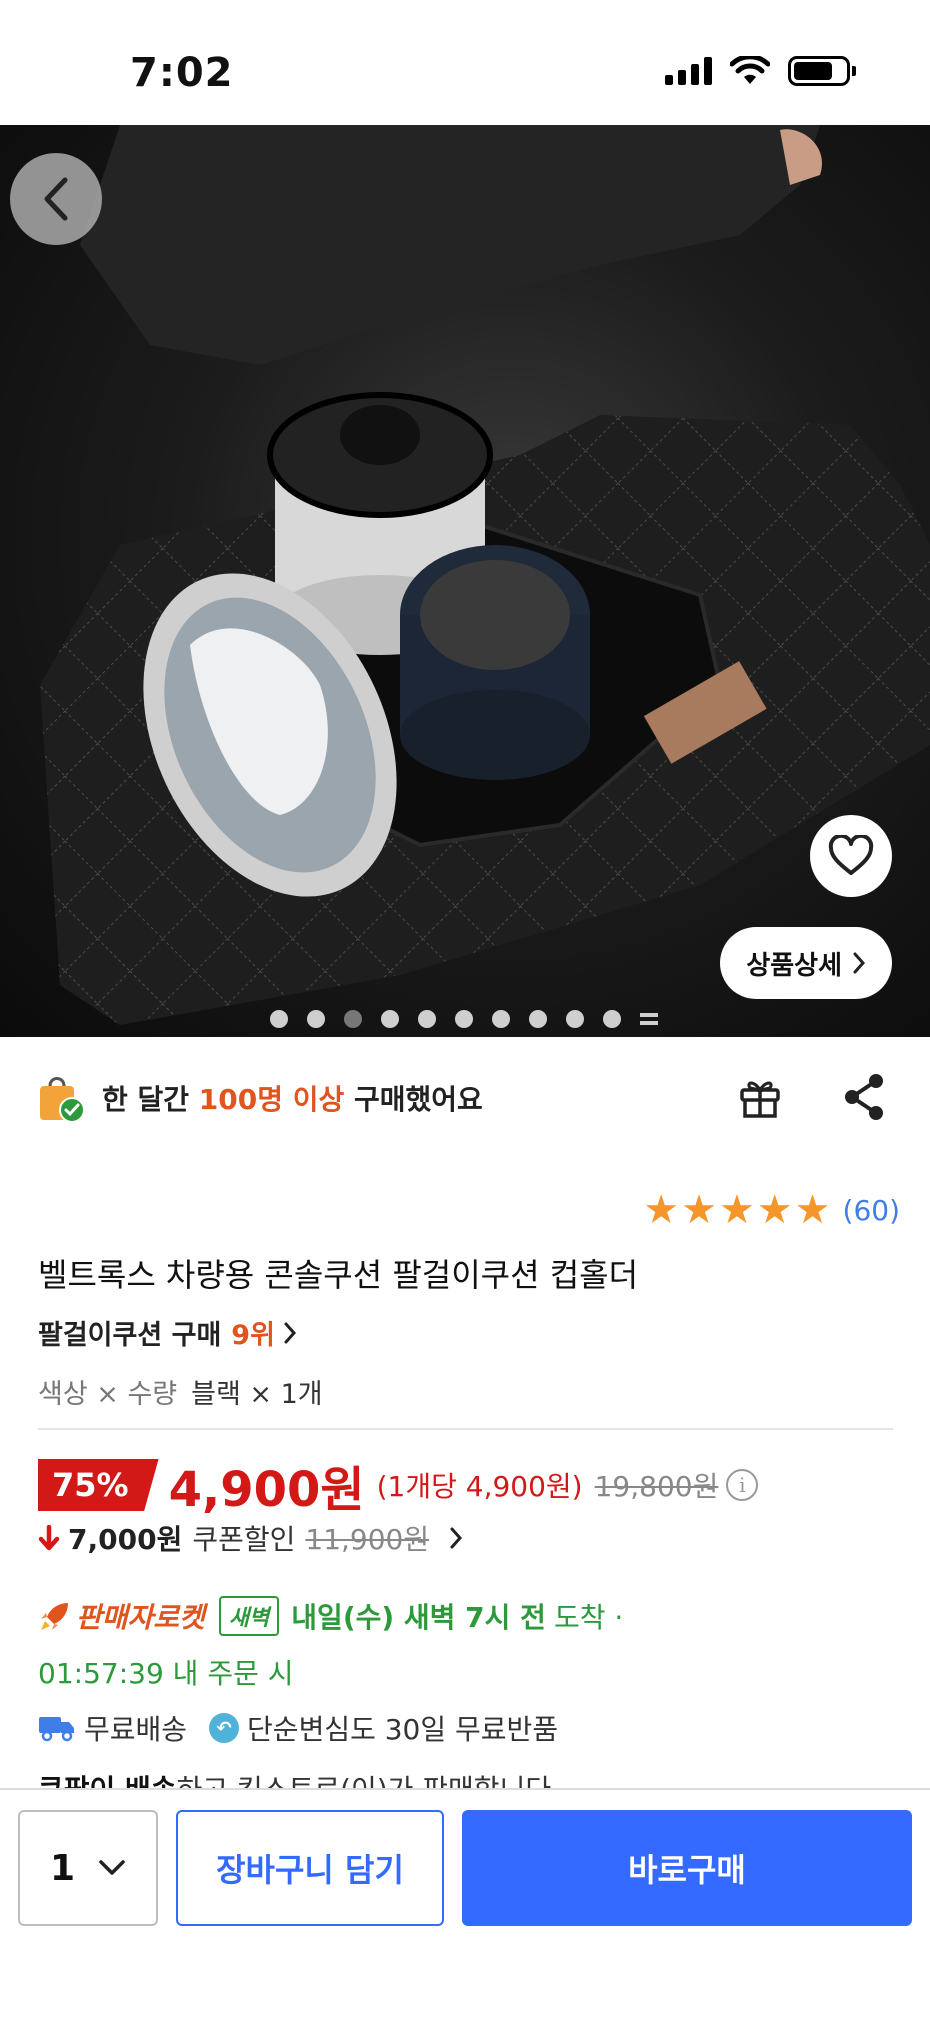  I want to click on rank-category: 팔걸이쿠션 구매, so click(130, 1335).